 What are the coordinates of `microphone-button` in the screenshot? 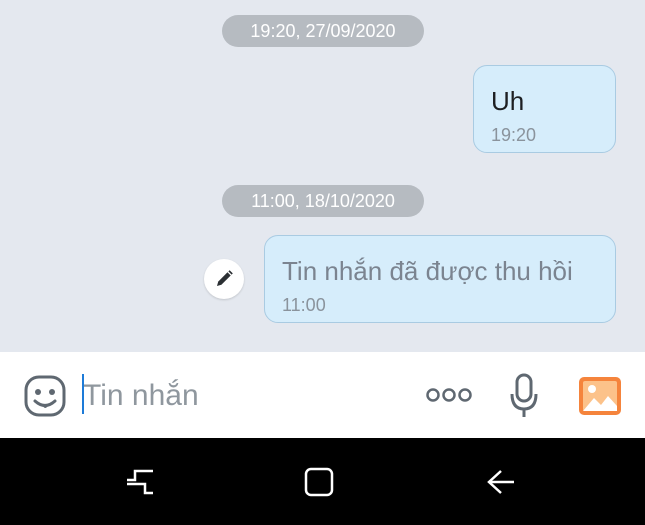 It's located at (524, 396).